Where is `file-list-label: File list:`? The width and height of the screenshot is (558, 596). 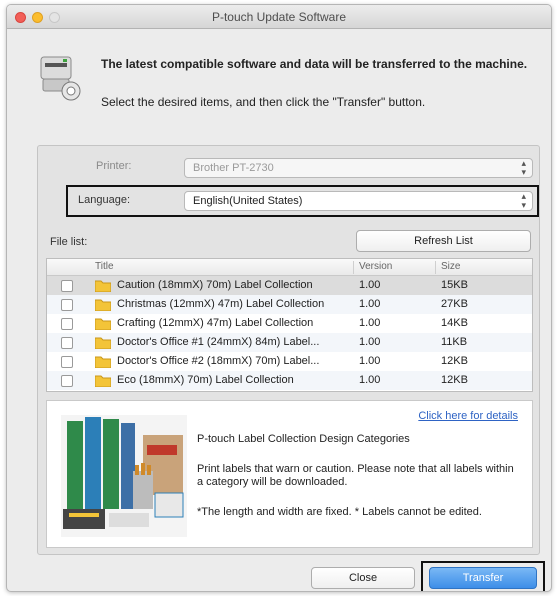
file-list-label: File list: is located at coordinates (69, 242).